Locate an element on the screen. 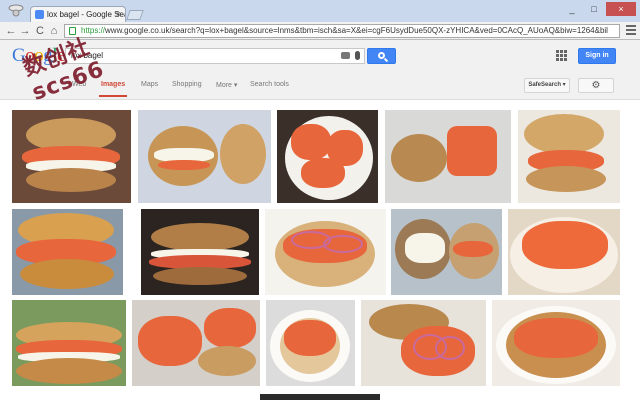 This screenshot has width=640, height=400. tab-maps: Maps is located at coordinates (149, 84).